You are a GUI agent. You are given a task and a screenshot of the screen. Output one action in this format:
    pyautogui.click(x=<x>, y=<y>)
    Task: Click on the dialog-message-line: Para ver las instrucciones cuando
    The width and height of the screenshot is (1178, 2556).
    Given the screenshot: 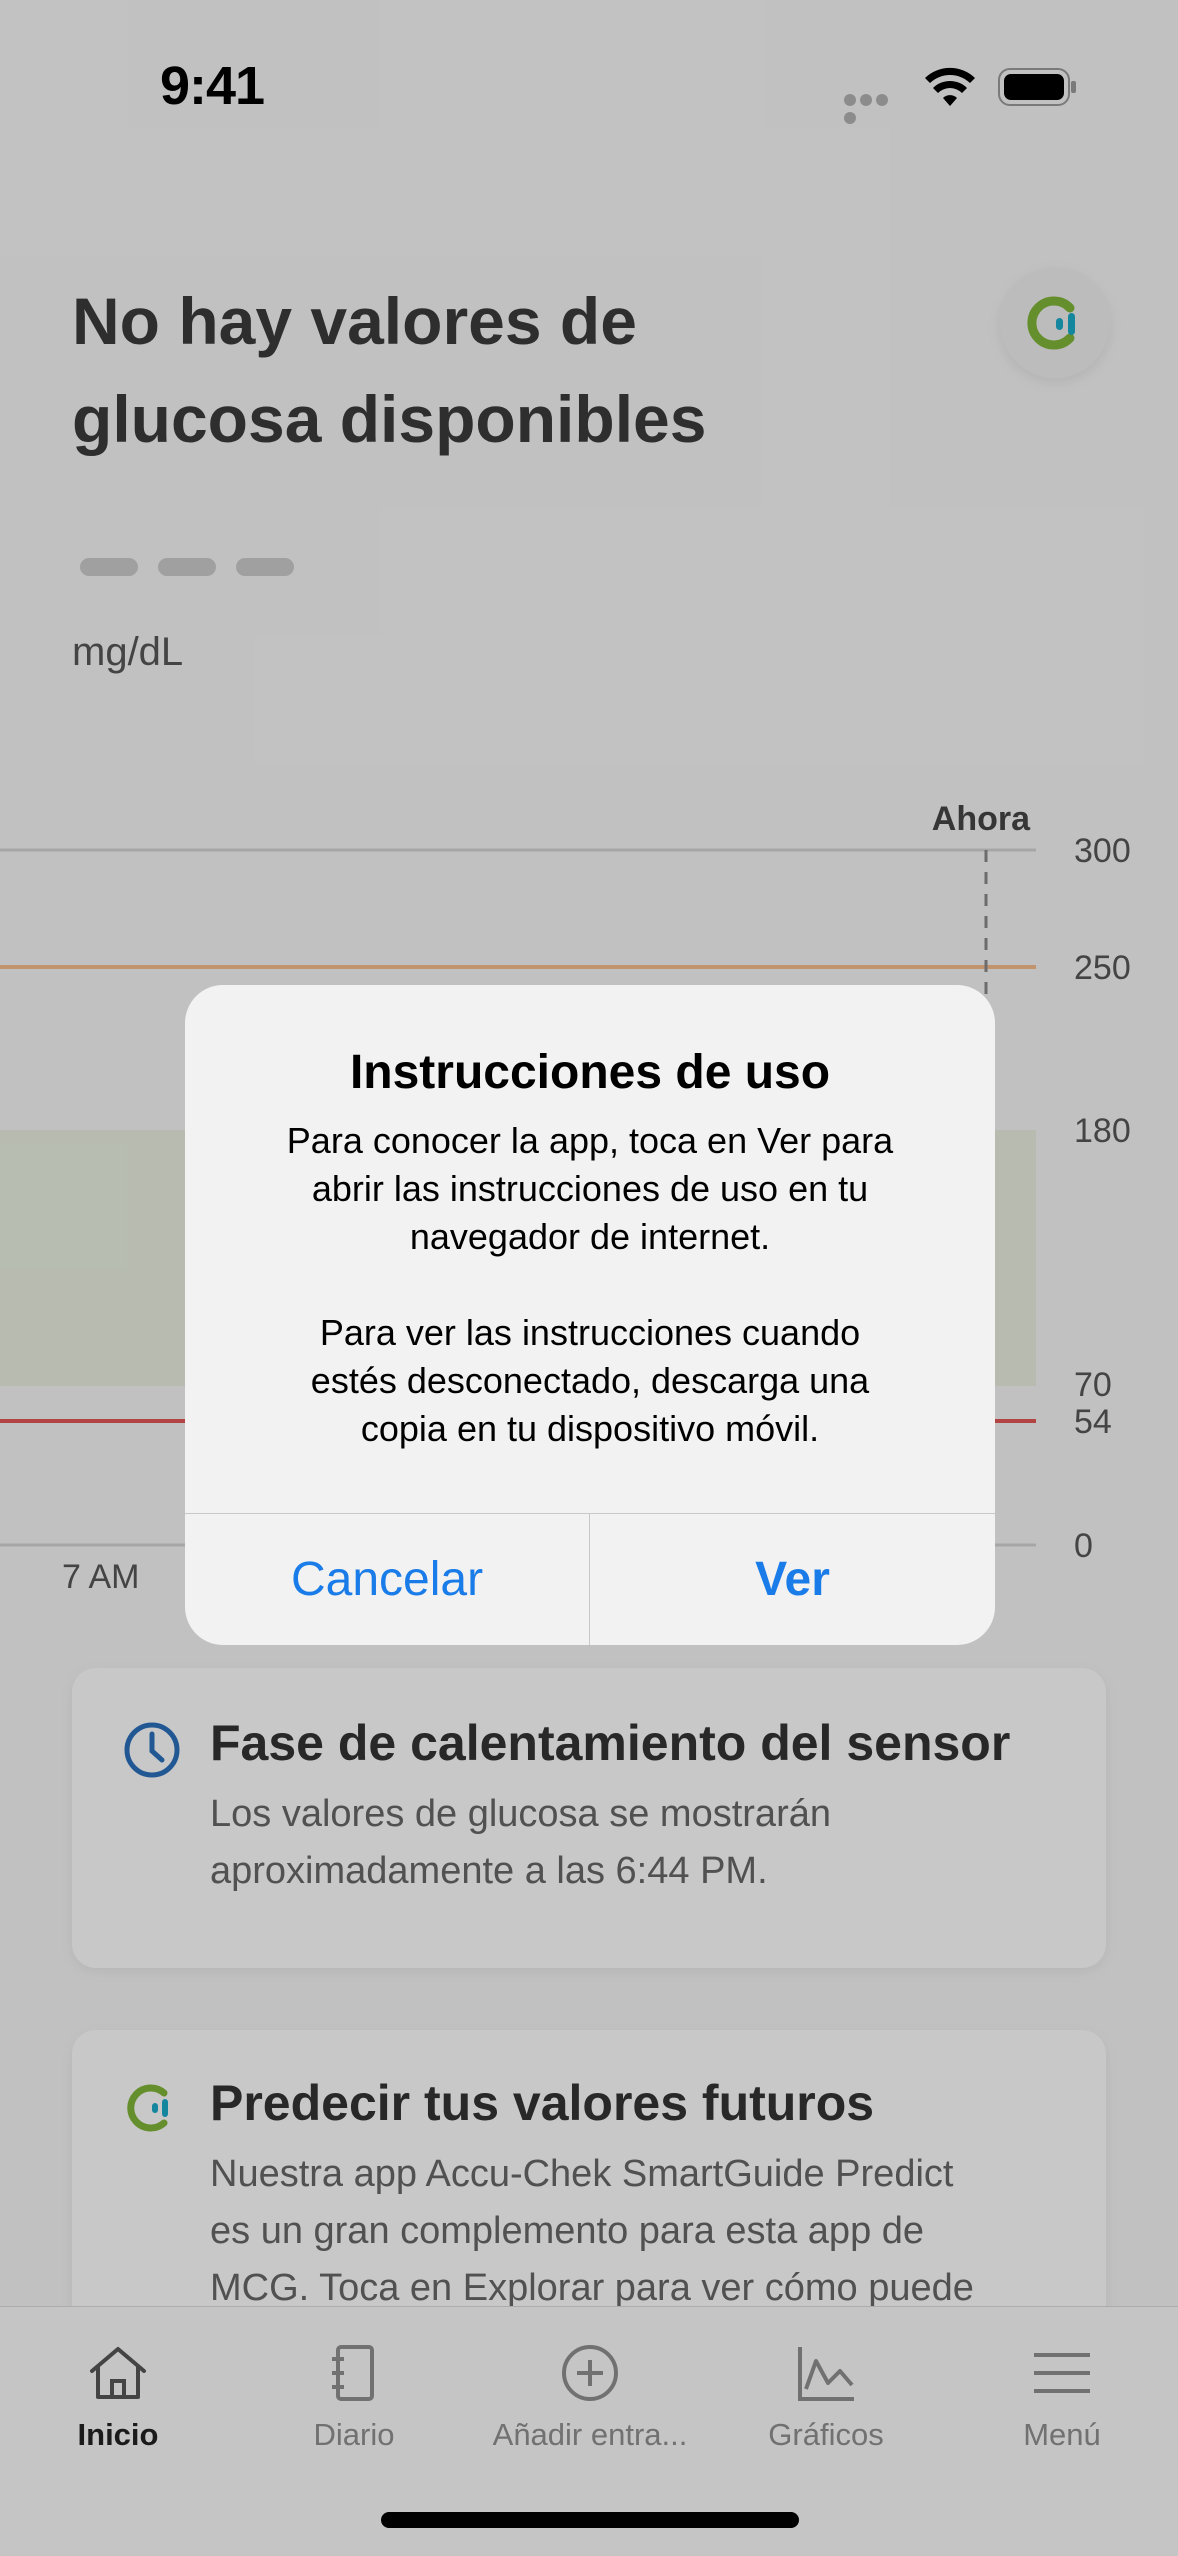 What is the action you would take?
    pyautogui.click(x=590, y=1332)
    